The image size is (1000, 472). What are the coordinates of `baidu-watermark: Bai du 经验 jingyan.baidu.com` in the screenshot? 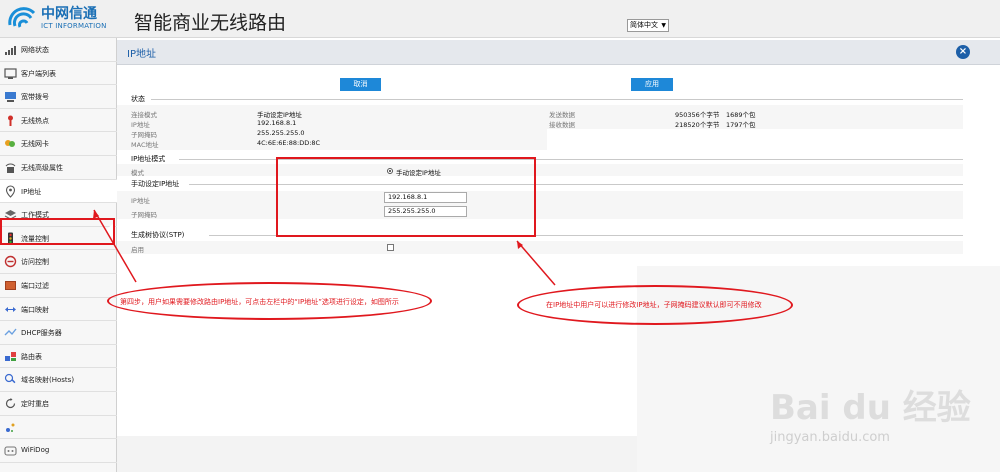 It's located at (870, 415).